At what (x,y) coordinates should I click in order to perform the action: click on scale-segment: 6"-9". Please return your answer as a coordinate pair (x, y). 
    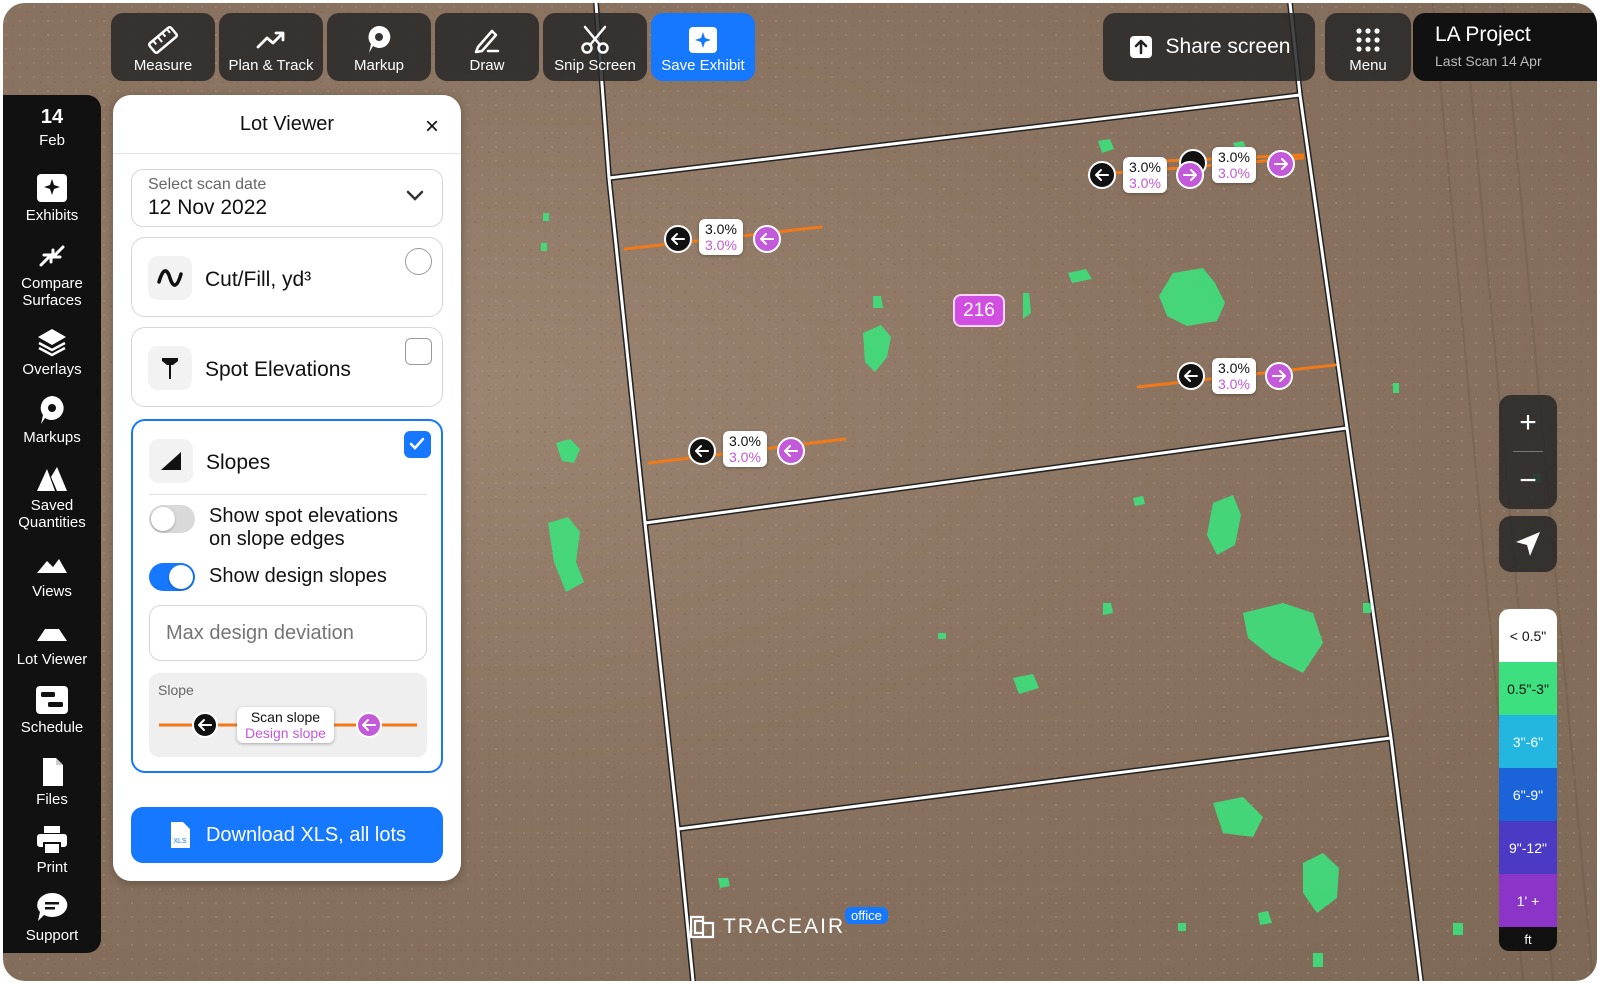
    Looking at the image, I should click on (1528, 794).